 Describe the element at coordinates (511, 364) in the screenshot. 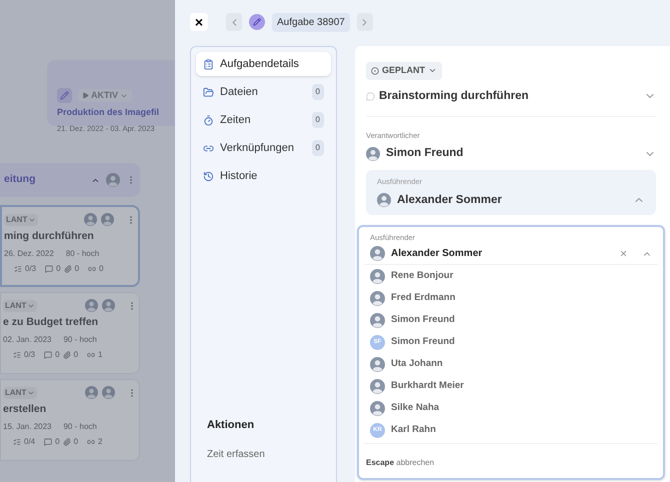

I see `option-item: Uta Johann` at that location.